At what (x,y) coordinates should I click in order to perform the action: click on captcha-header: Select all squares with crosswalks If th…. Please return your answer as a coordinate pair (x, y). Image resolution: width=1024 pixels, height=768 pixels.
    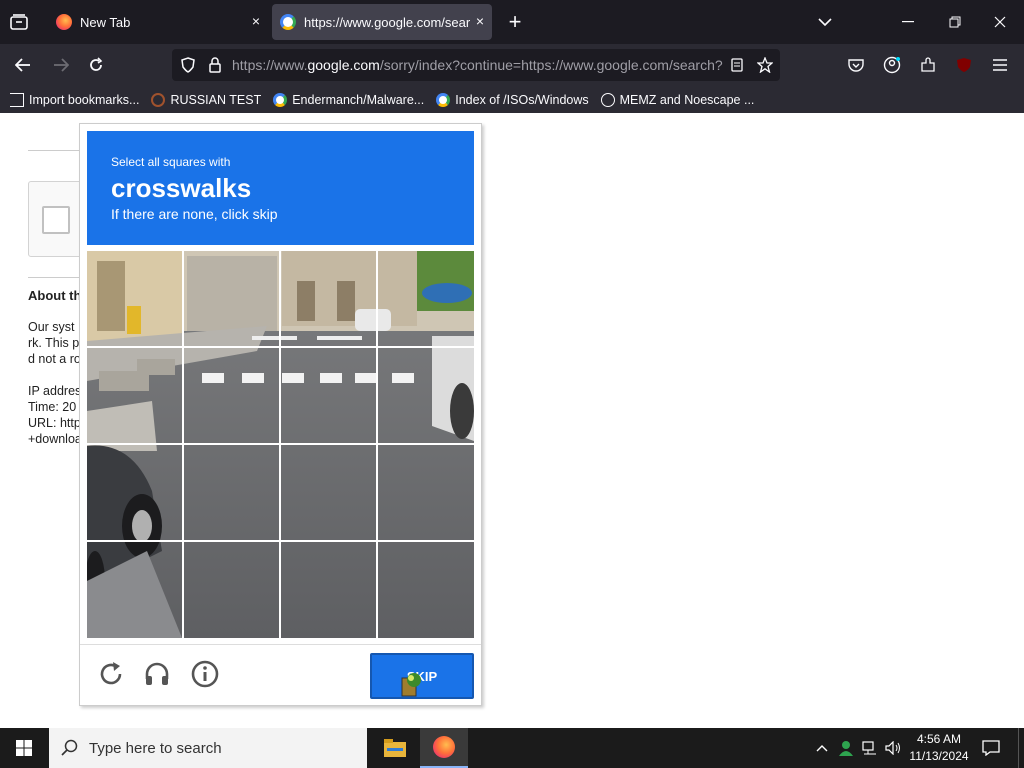
    Looking at the image, I should click on (280, 188).